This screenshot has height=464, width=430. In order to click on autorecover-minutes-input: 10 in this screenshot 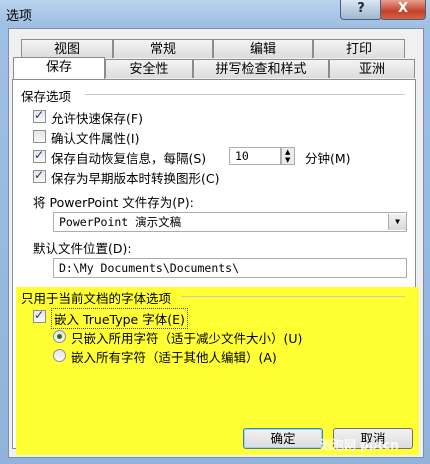, I will do `click(255, 156)`.